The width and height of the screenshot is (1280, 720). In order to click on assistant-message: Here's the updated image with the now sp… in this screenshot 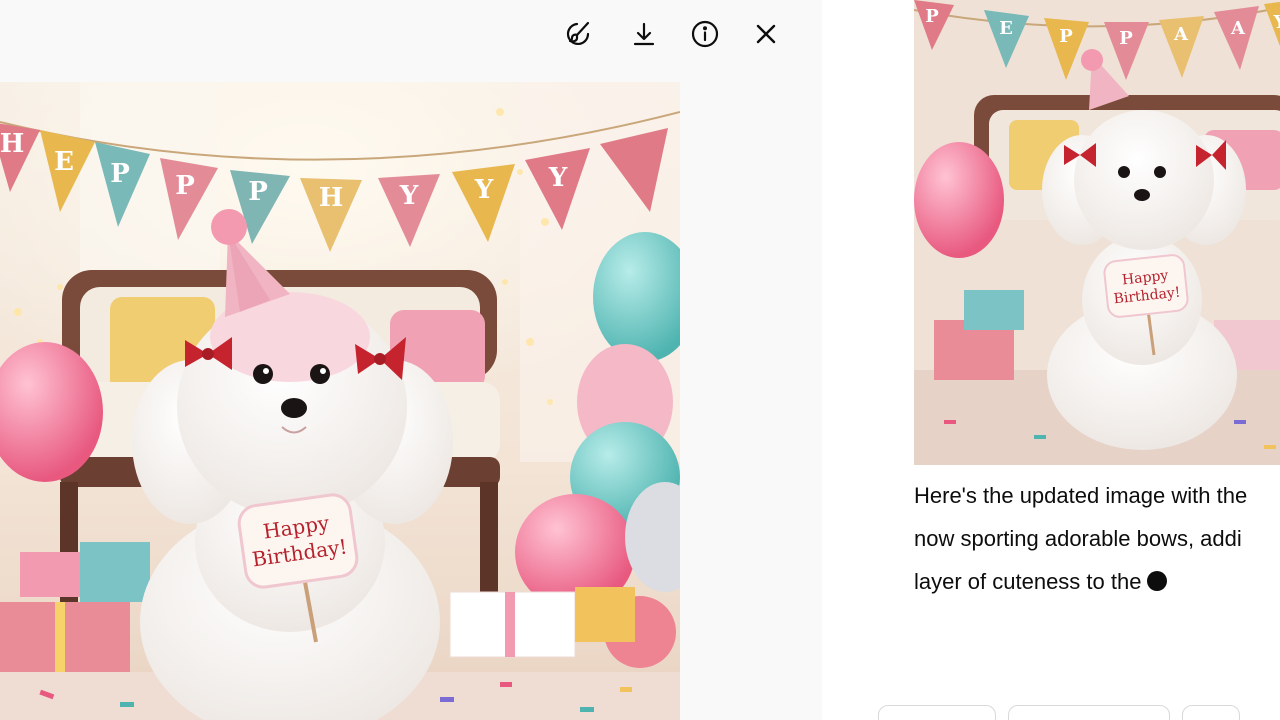, I will do `click(1097, 538)`.